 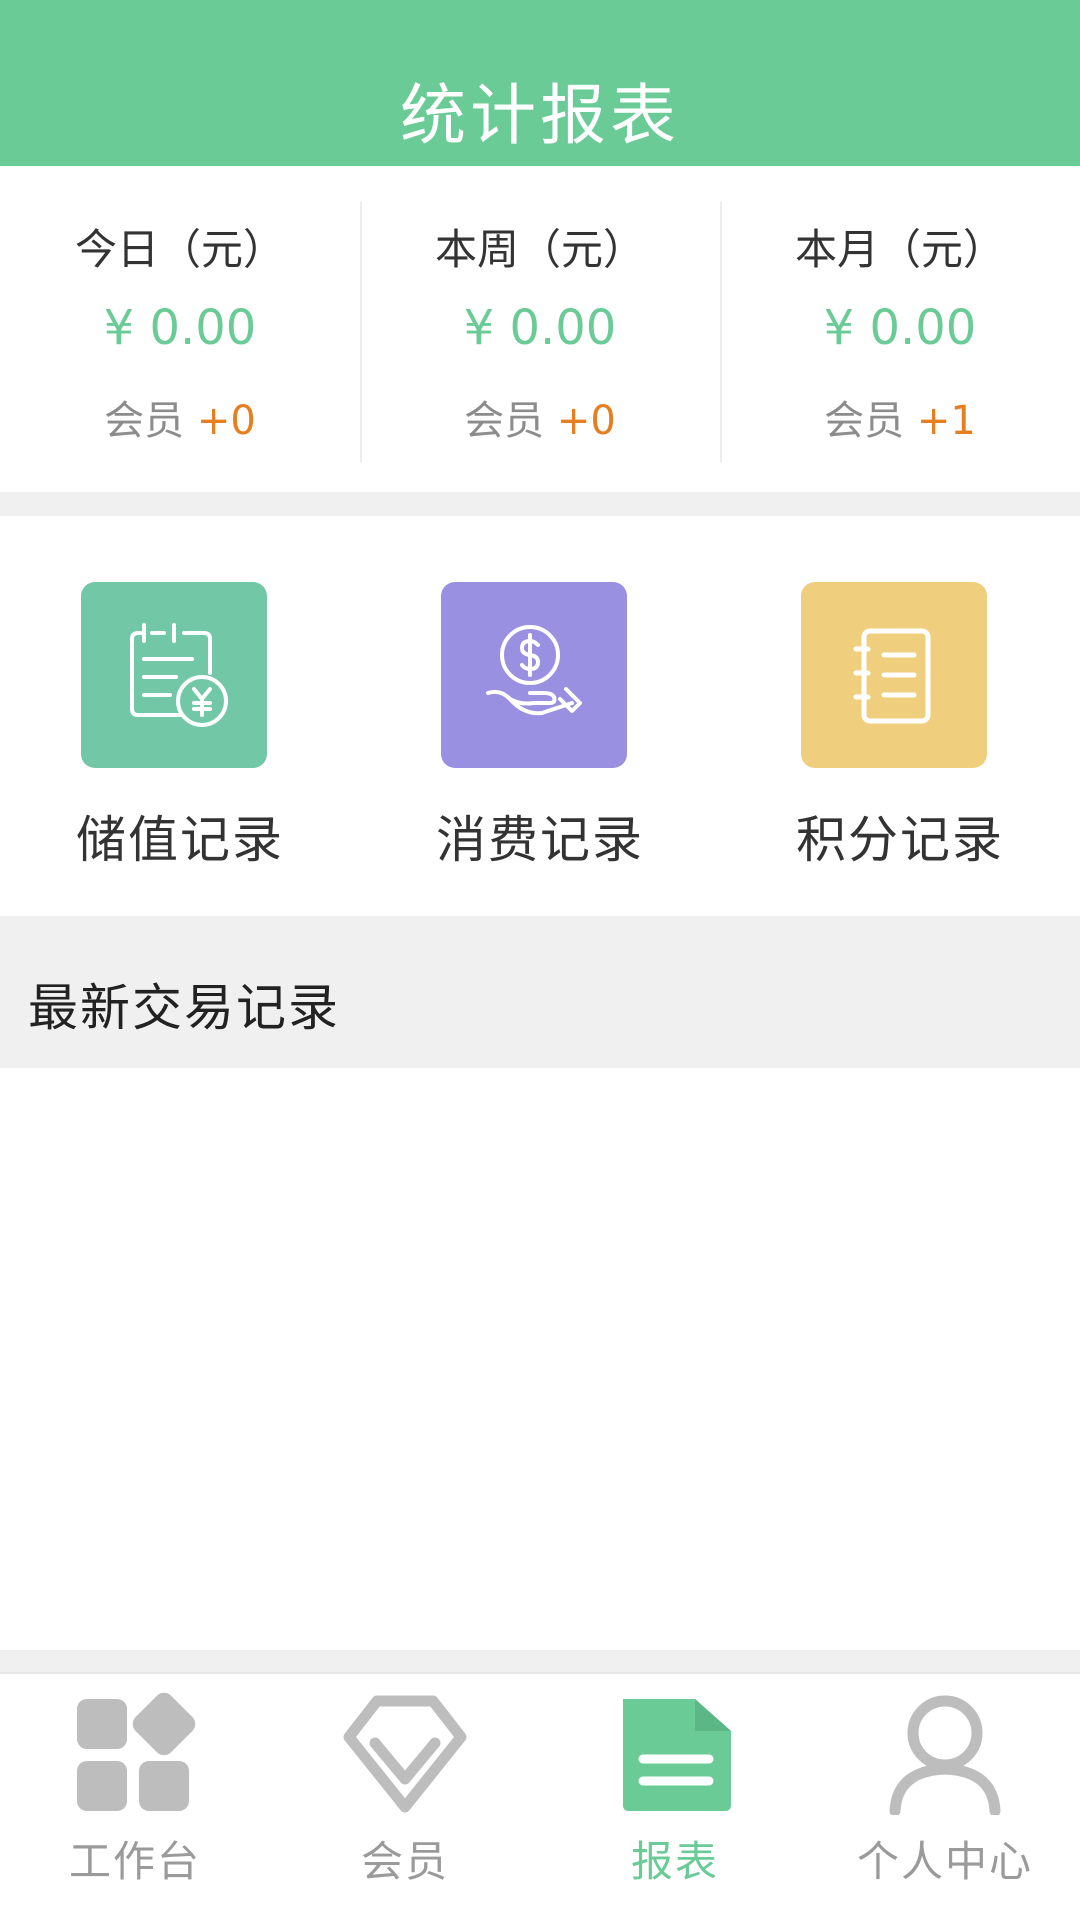 I want to click on header-bar: 统计报表, so click(x=540, y=83).